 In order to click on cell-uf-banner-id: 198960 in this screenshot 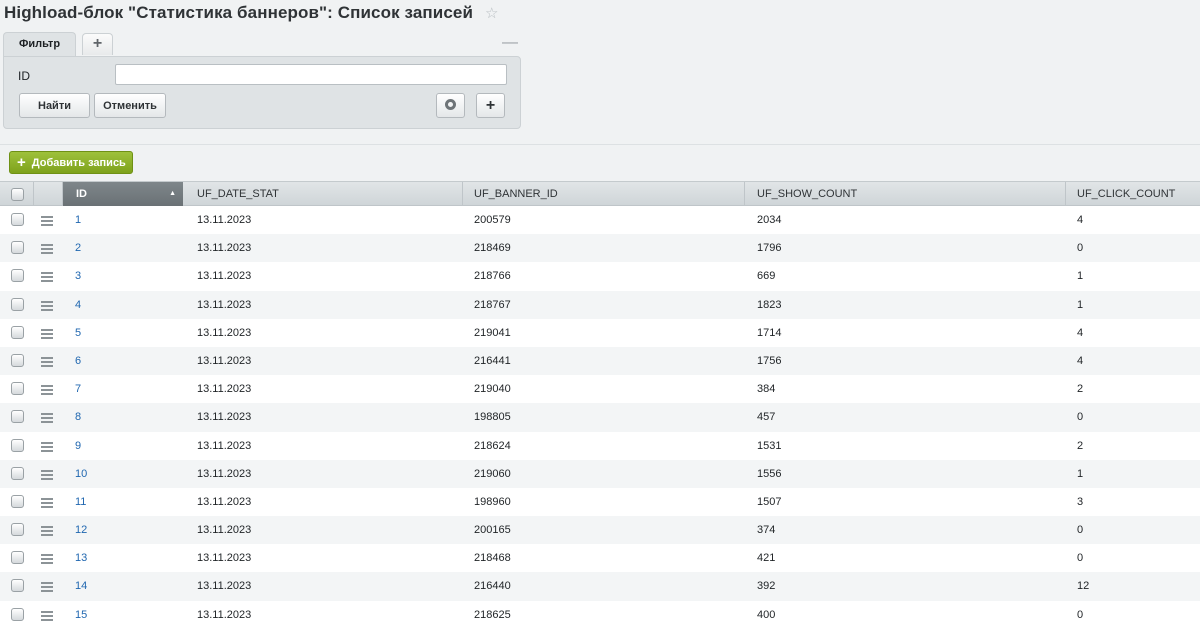, I will do `click(492, 501)`.